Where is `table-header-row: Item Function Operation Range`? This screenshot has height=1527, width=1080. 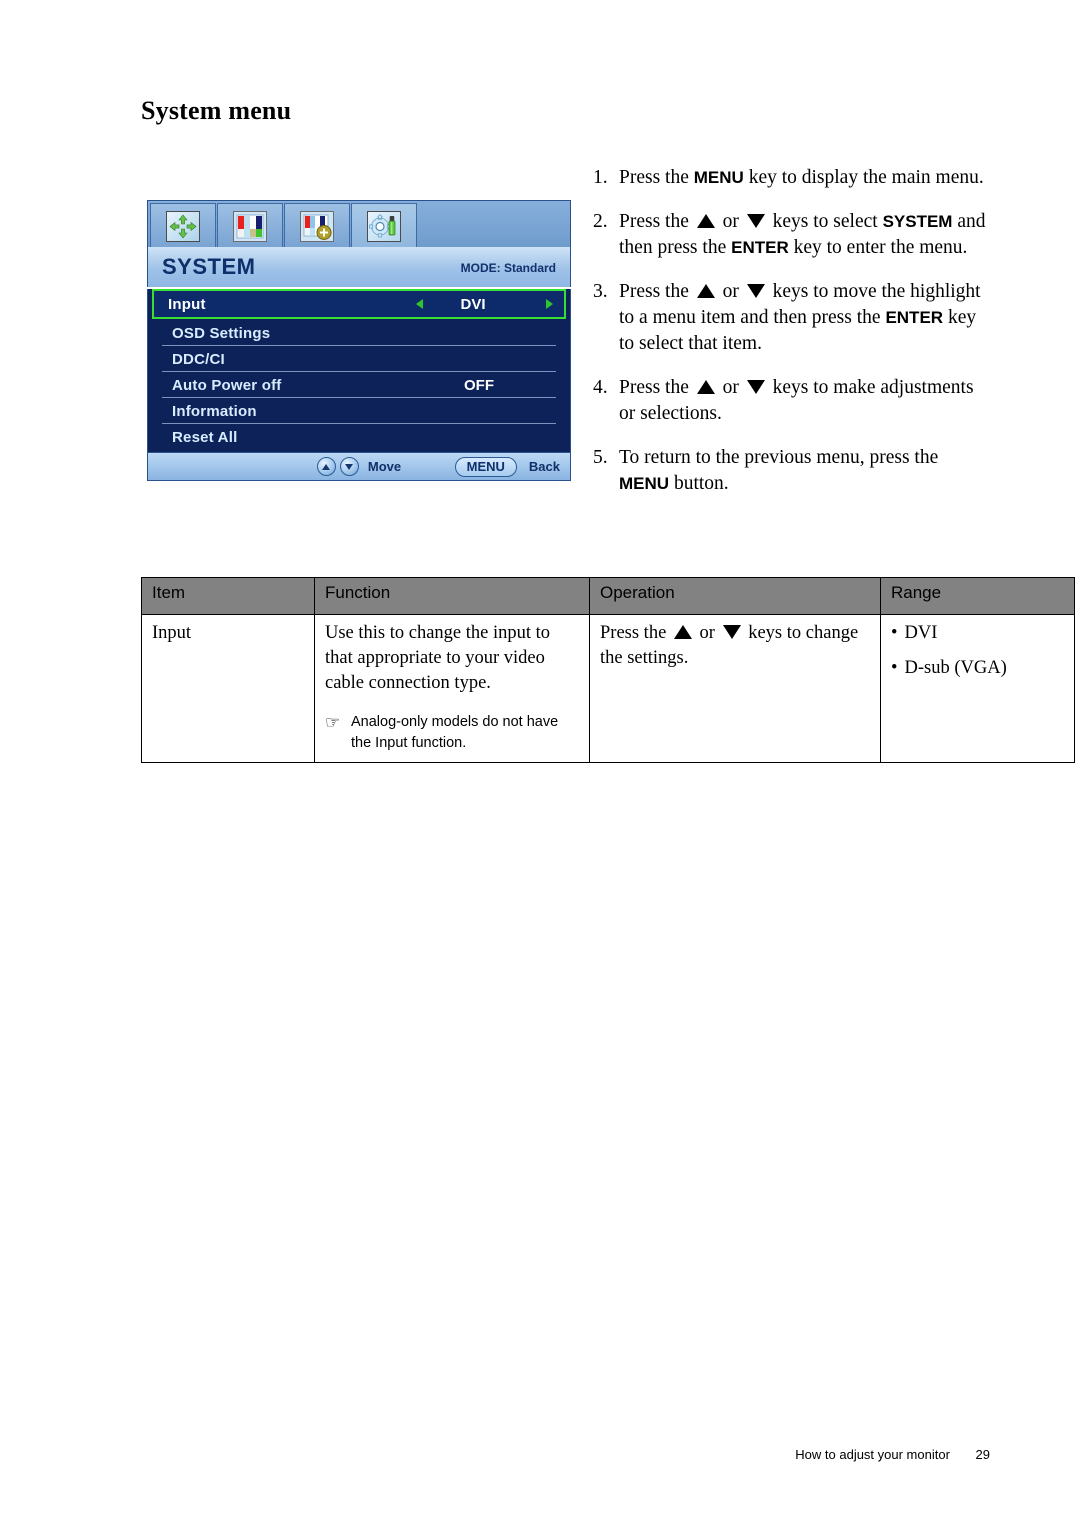
table-header-row: Item Function Operation Range is located at coordinates (608, 596).